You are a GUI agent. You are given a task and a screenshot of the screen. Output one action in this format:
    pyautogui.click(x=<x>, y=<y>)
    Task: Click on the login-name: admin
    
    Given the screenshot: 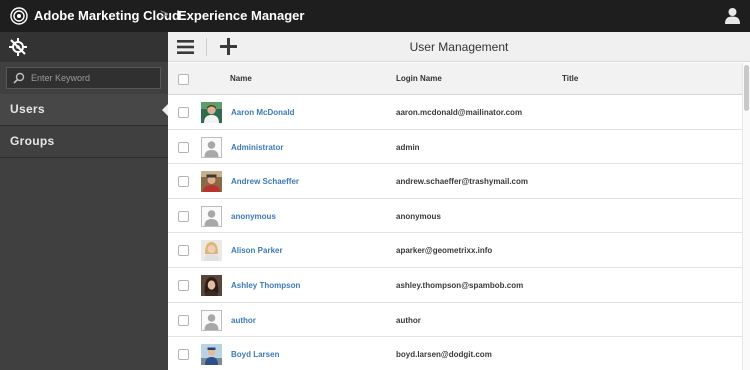 What is the action you would take?
    pyautogui.click(x=408, y=147)
    